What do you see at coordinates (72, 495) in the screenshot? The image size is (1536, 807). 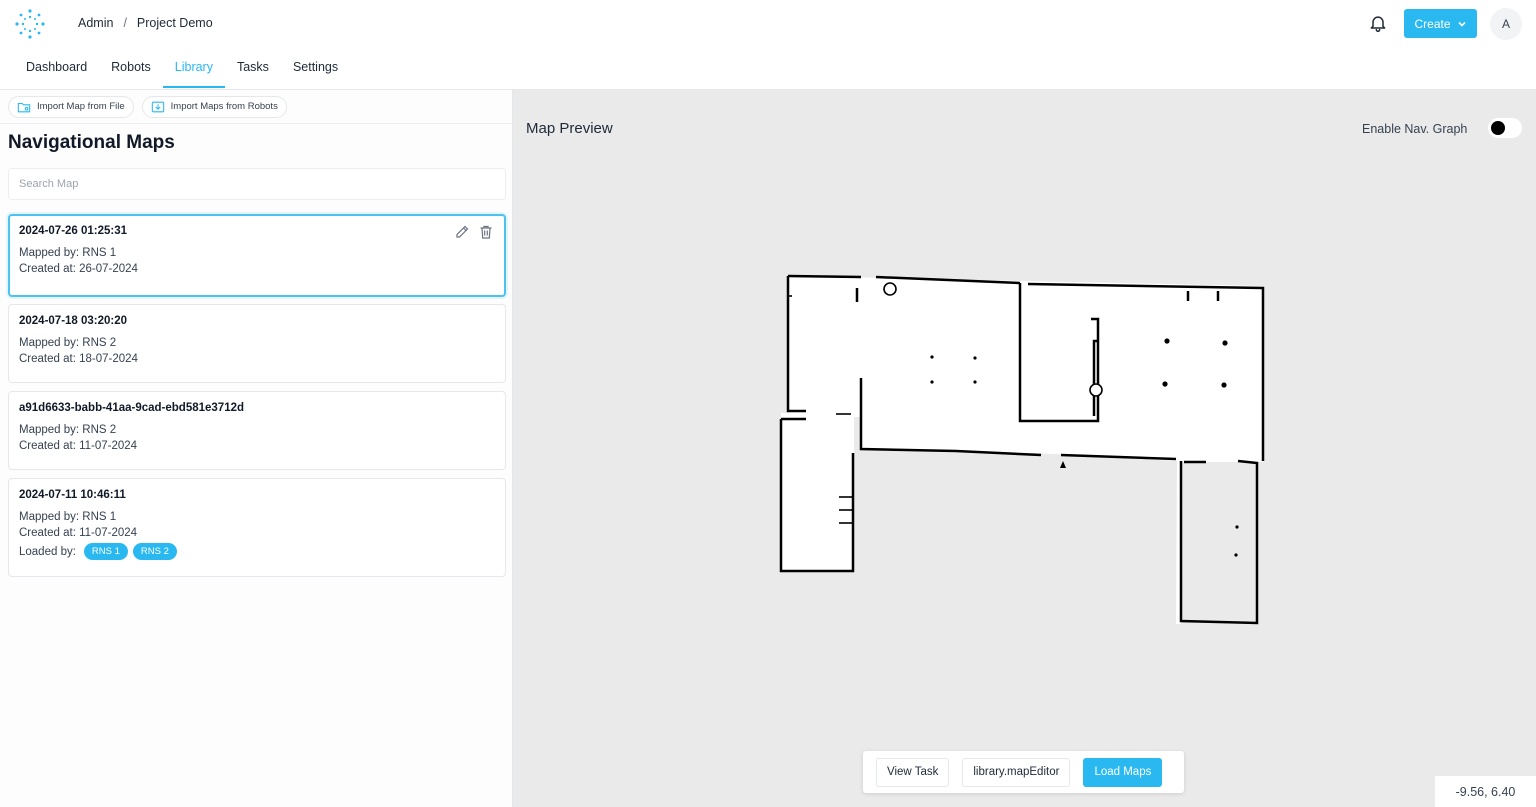 I see `map-card-name: 2024-07-11 10:46:11` at bounding box center [72, 495].